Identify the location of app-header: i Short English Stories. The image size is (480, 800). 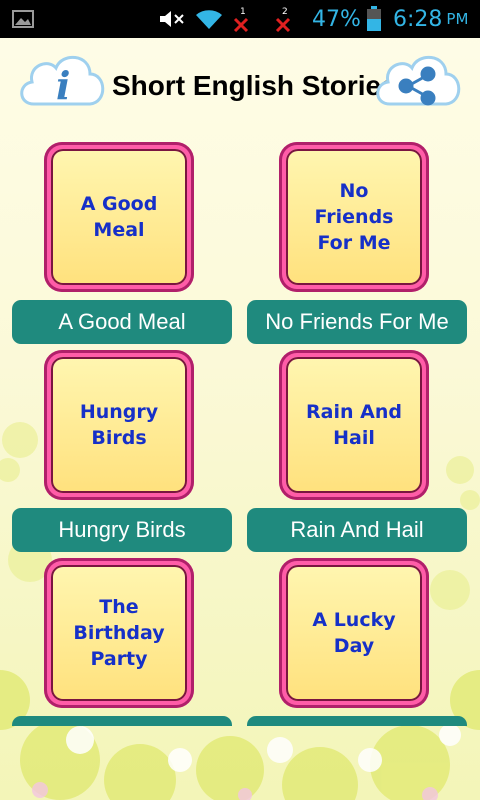
(240, 88).